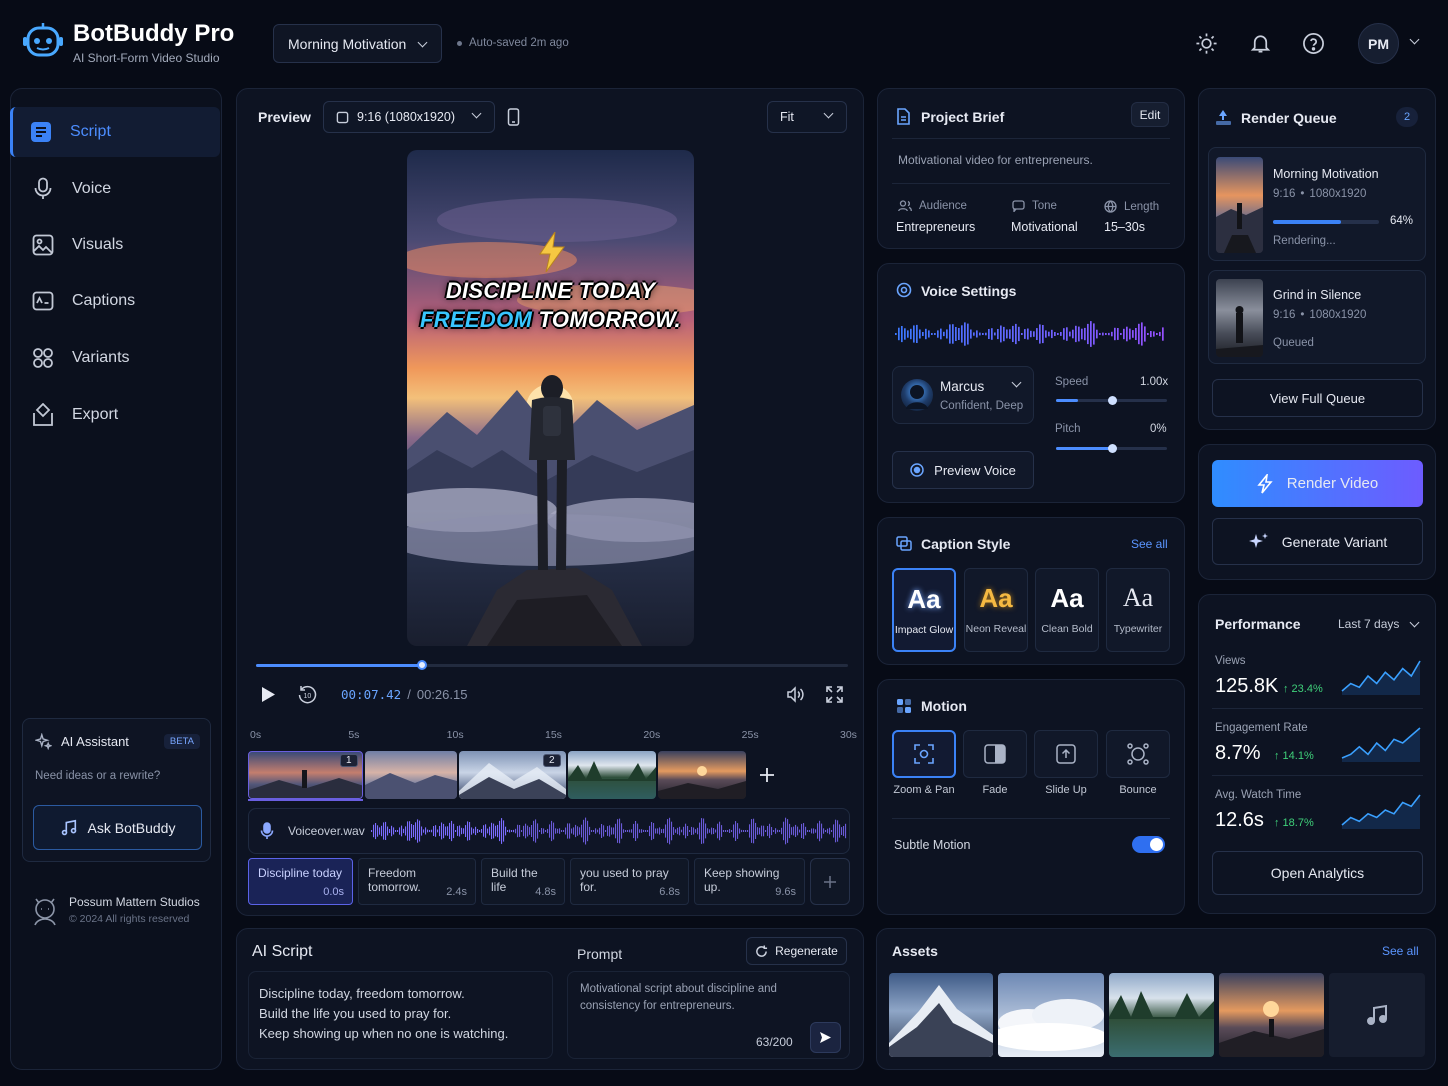  What do you see at coordinates (904, 543) in the screenshot?
I see `caption-style-icon` at bounding box center [904, 543].